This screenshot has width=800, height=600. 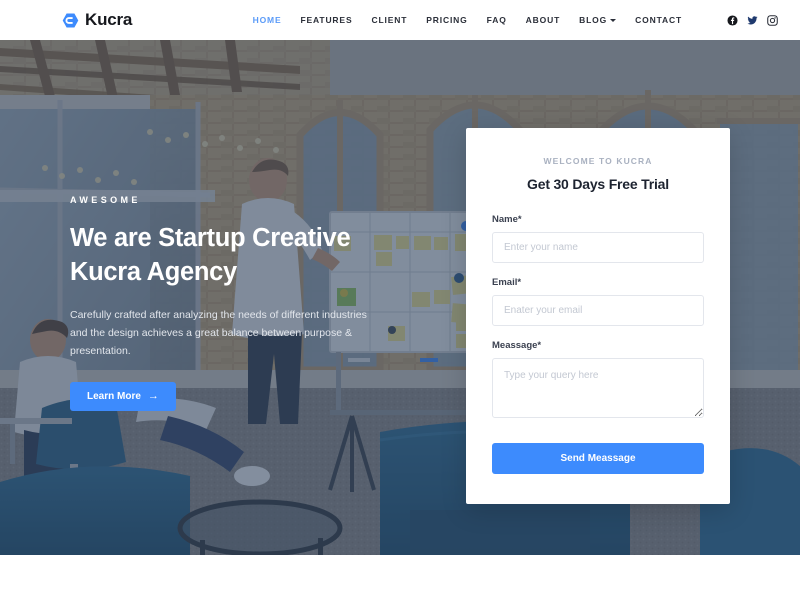 What do you see at coordinates (114, 396) in the screenshot?
I see `learn-more-label: Learn More` at bounding box center [114, 396].